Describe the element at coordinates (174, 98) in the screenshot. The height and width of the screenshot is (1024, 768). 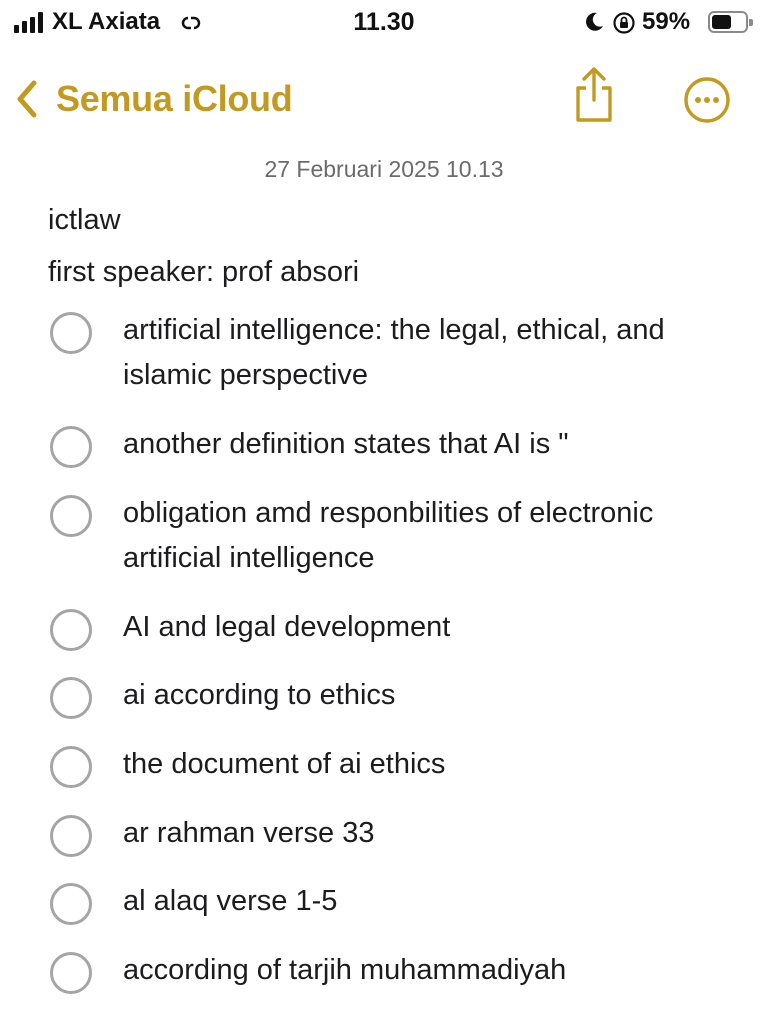
I see `back-button-label: Semua iCloud` at that location.